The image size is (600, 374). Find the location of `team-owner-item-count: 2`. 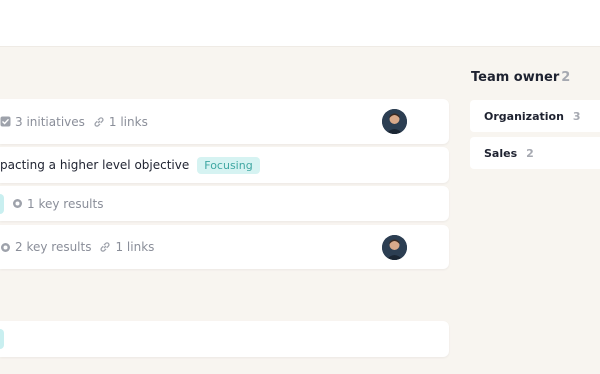

team-owner-item-count: 2 is located at coordinates (530, 153).